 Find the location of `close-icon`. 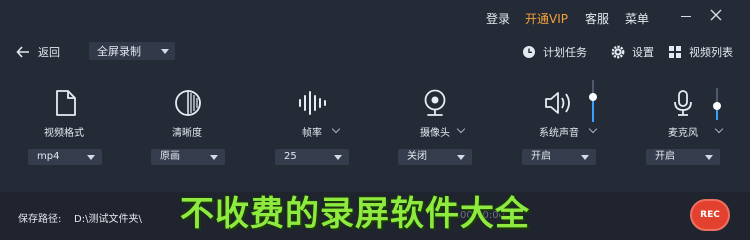

close-icon is located at coordinates (716, 15).